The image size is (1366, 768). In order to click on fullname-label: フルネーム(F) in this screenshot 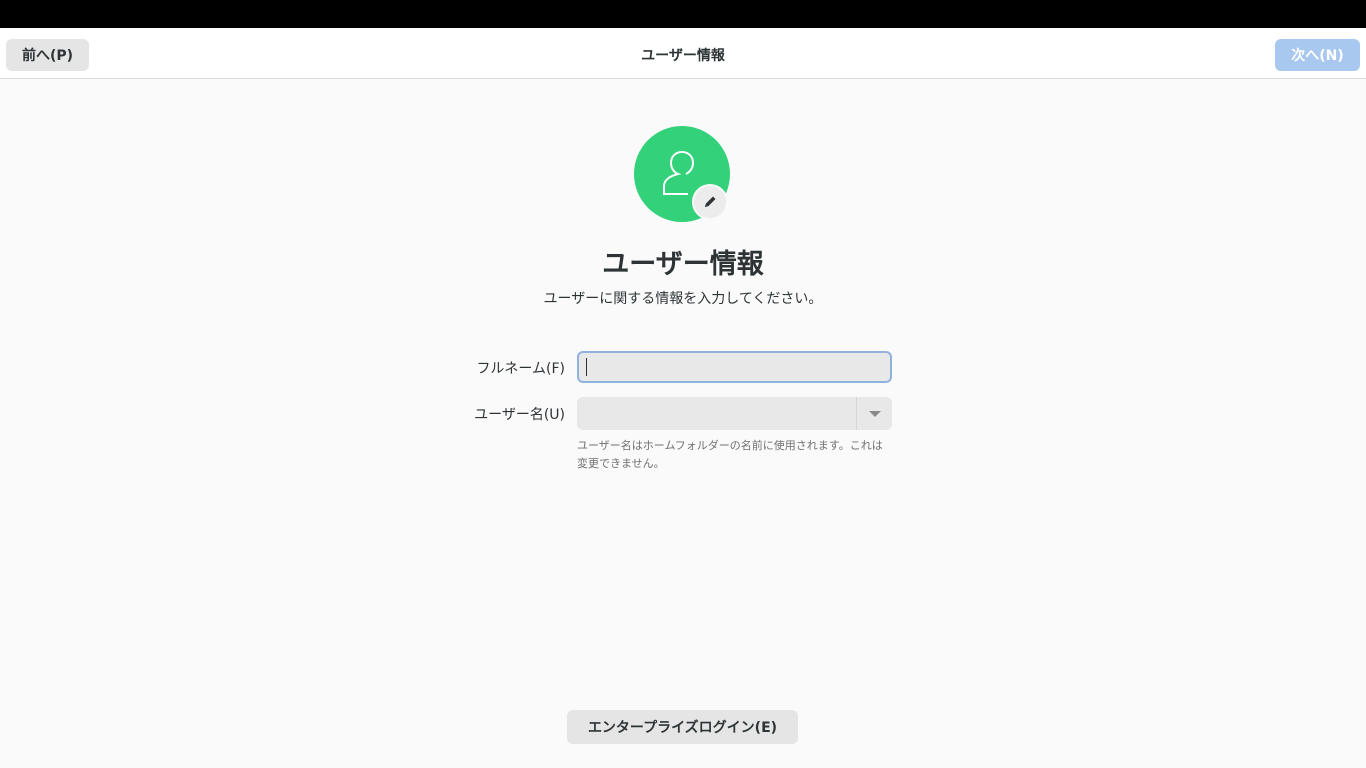, I will do `click(520, 369)`.